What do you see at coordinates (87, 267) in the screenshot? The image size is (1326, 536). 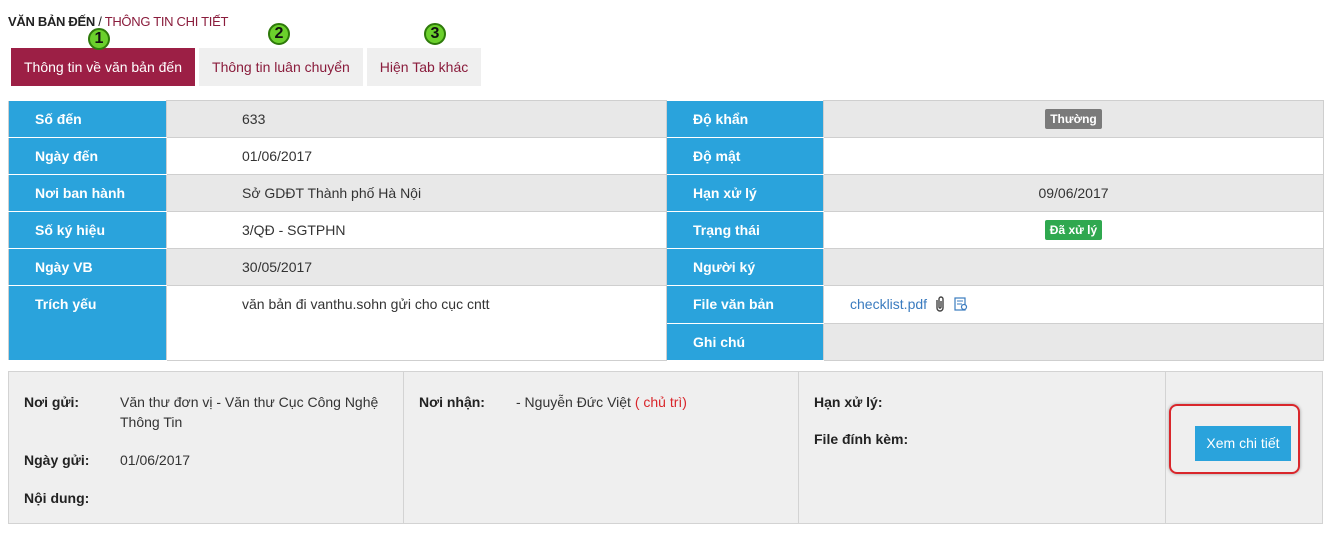 I see `label-doc-date: Ngày VB` at bounding box center [87, 267].